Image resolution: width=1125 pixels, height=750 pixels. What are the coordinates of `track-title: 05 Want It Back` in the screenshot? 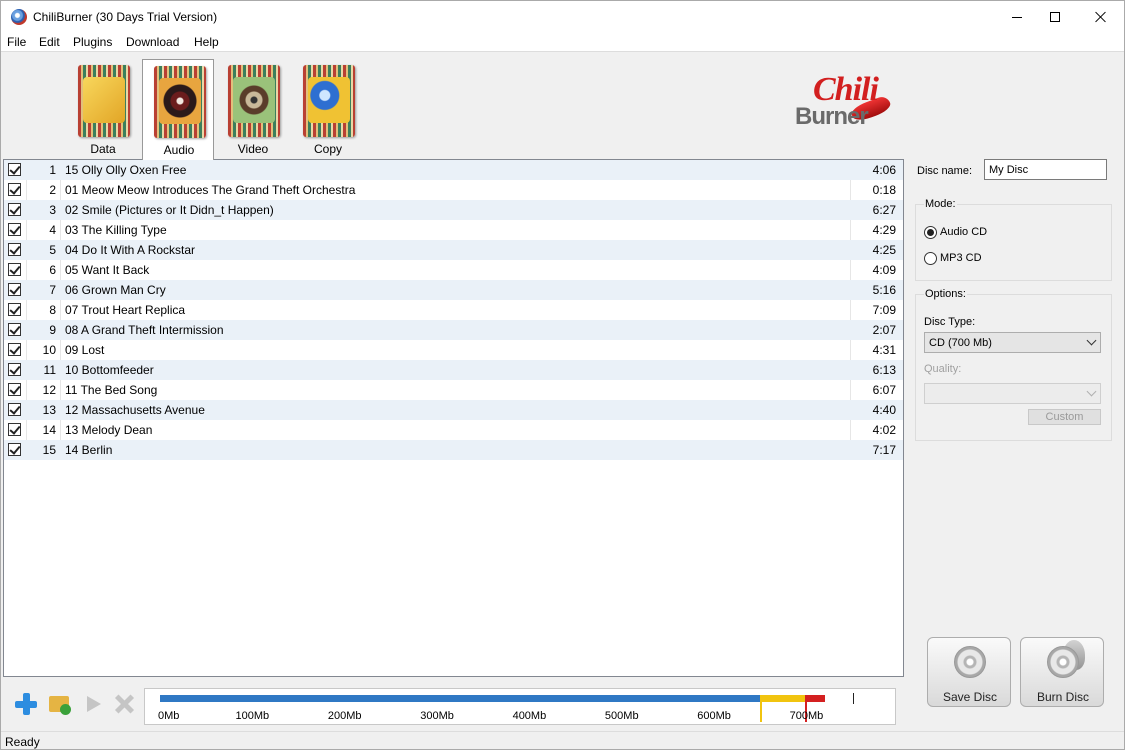 It's located at (107, 270).